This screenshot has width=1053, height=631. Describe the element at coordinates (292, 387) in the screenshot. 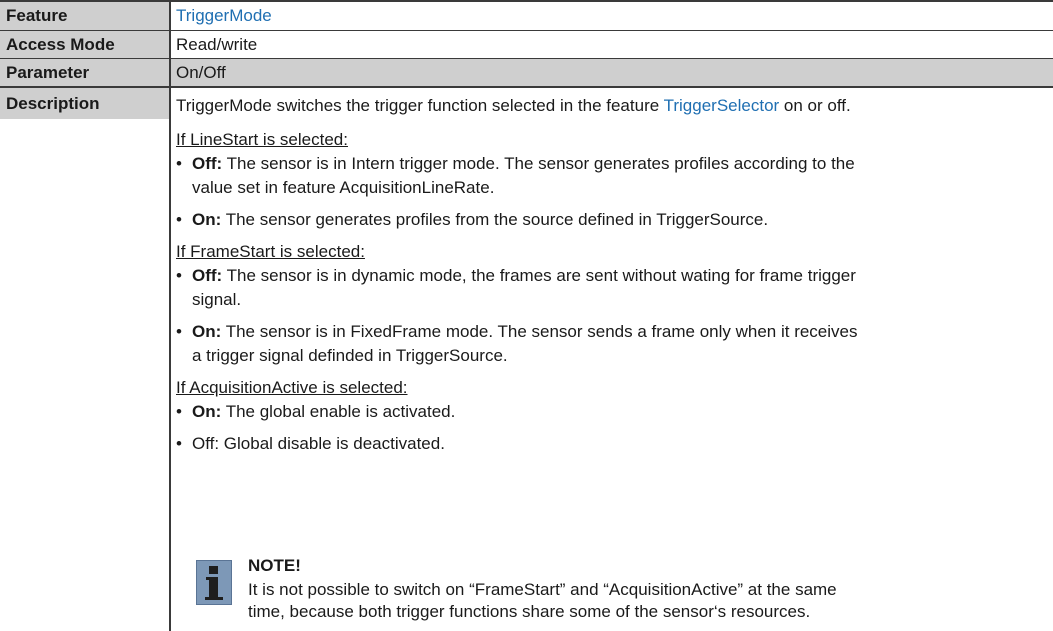

I see `section-heading-acquisitionactive: If AcquisitionActive is selected:` at that location.